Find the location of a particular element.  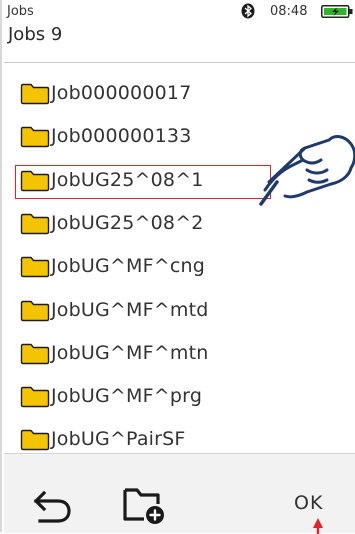

job-name: Job000000133 is located at coordinates (121, 136).